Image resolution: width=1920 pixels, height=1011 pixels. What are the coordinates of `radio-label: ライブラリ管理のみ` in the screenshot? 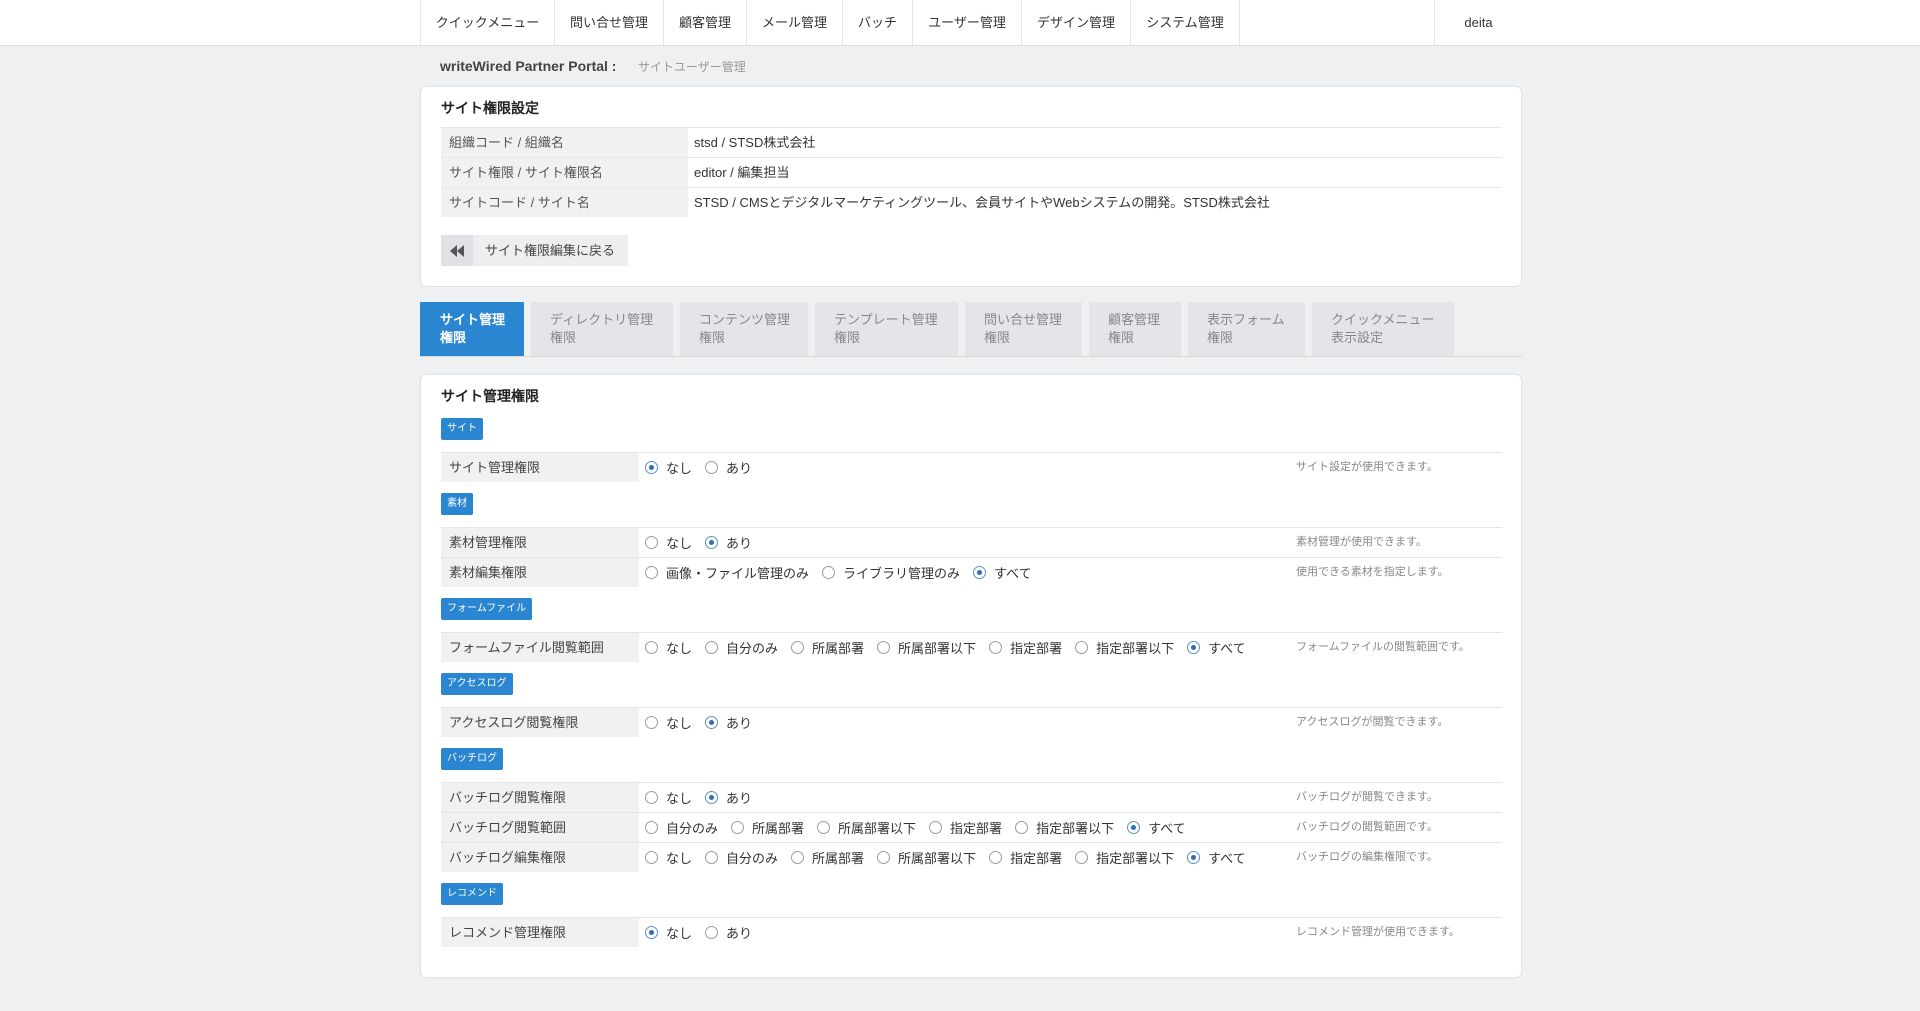 It's located at (901, 572).